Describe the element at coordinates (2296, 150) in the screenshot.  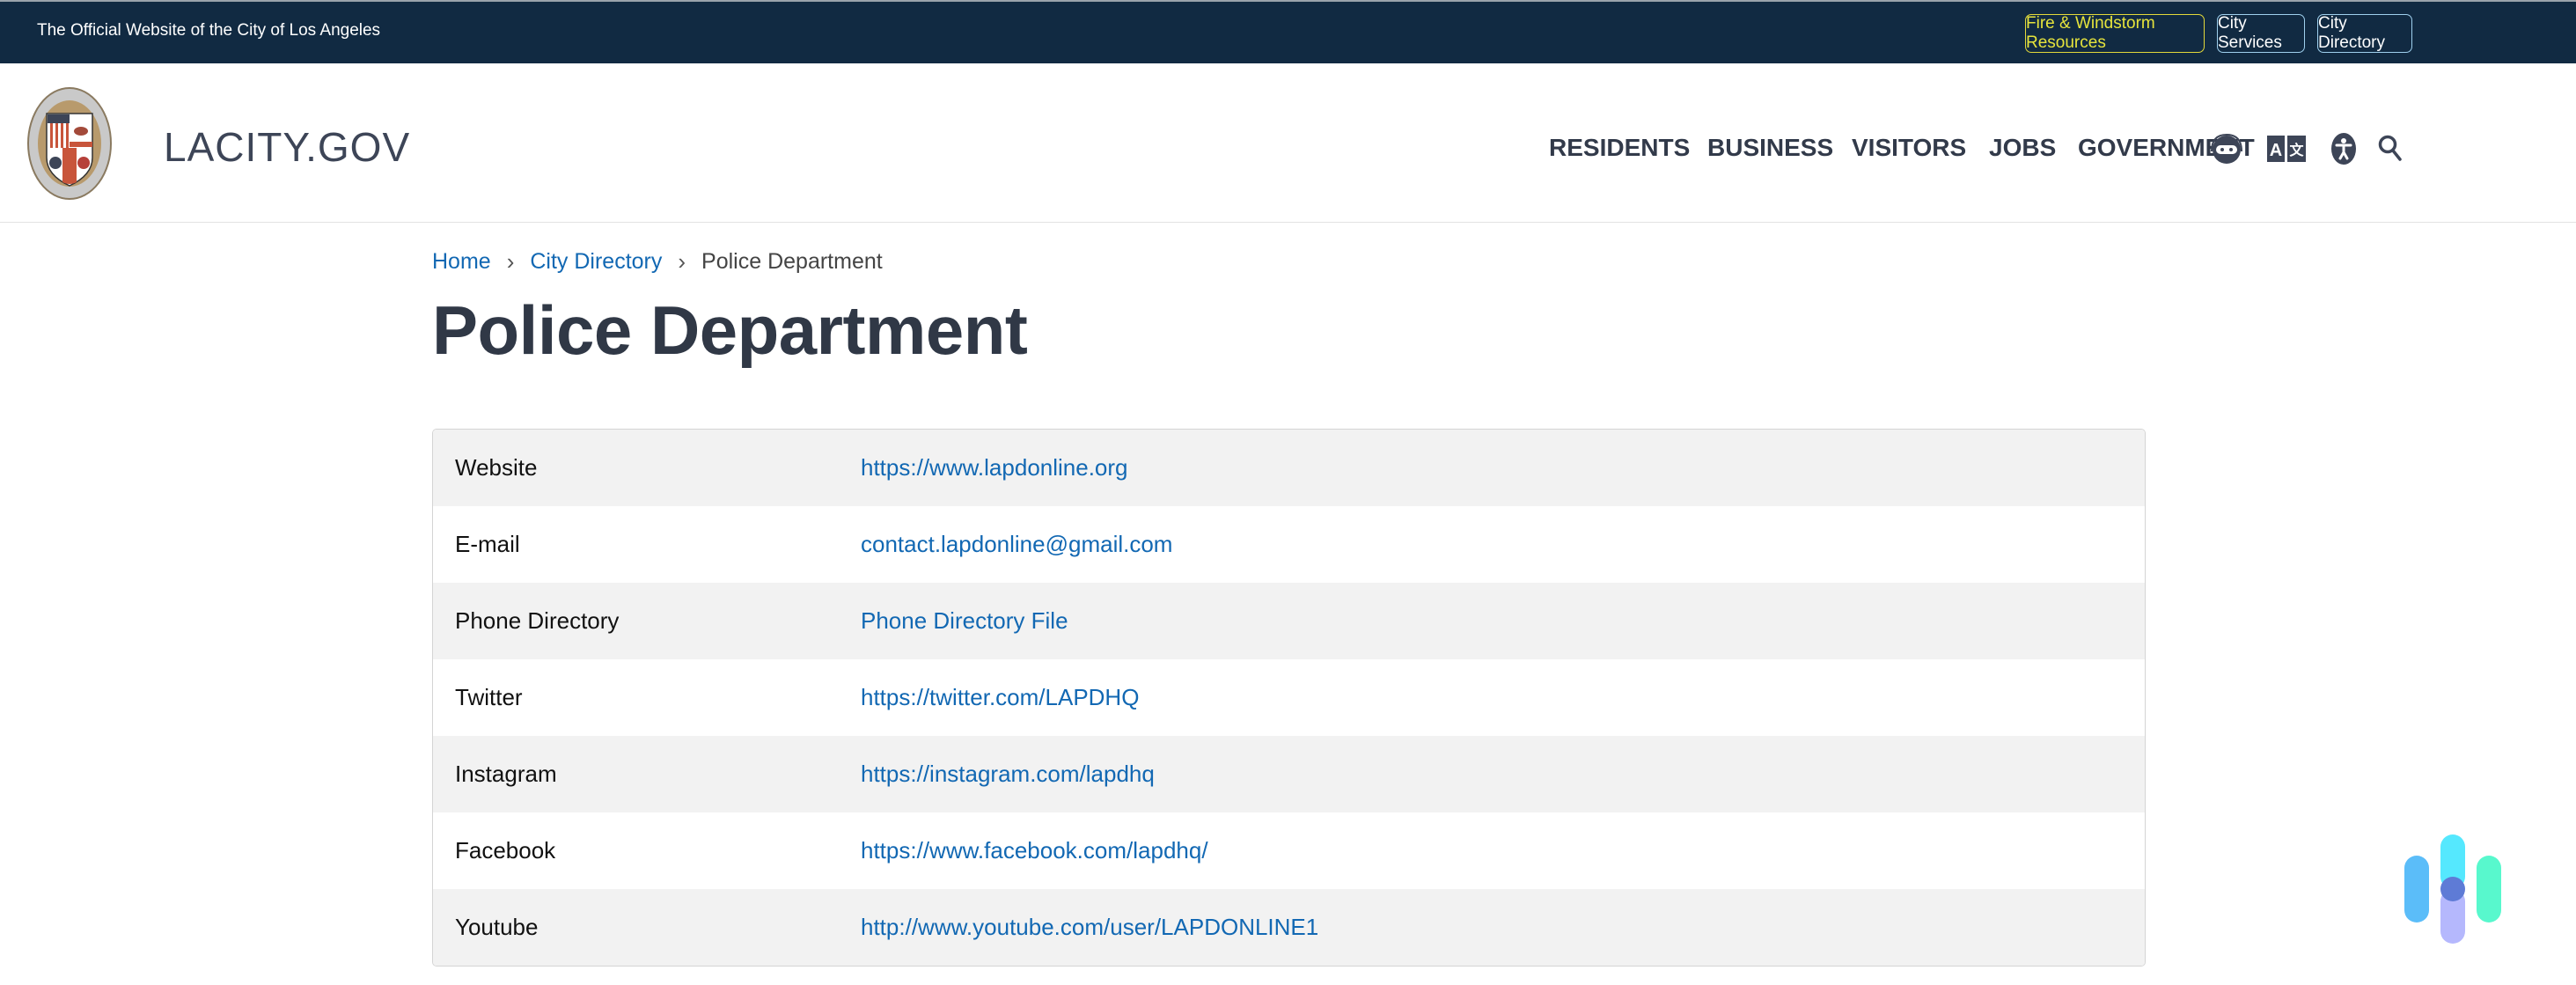
I see `svg-text: 文` at that location.